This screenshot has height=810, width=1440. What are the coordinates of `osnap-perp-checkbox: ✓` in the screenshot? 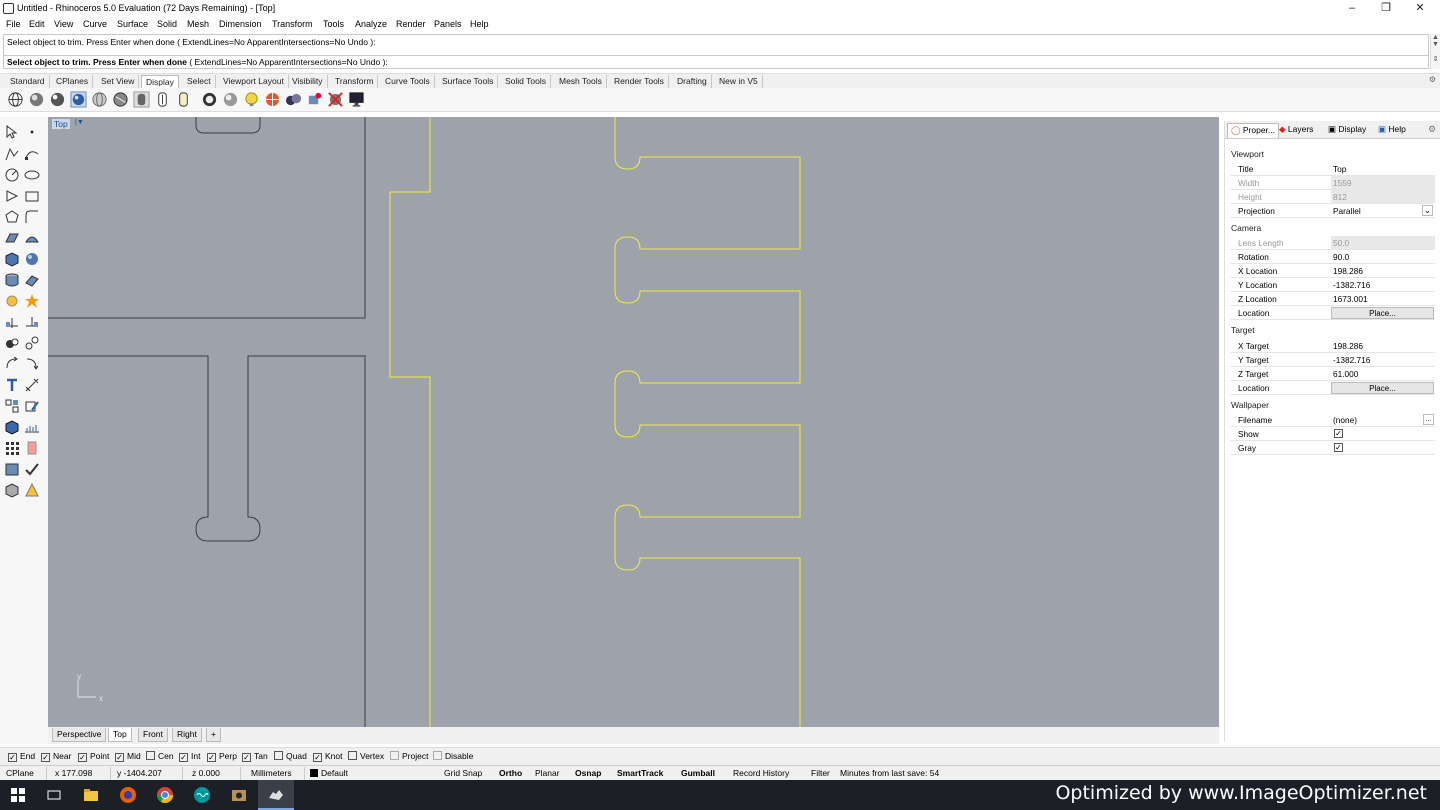 It's located at (211, 757).